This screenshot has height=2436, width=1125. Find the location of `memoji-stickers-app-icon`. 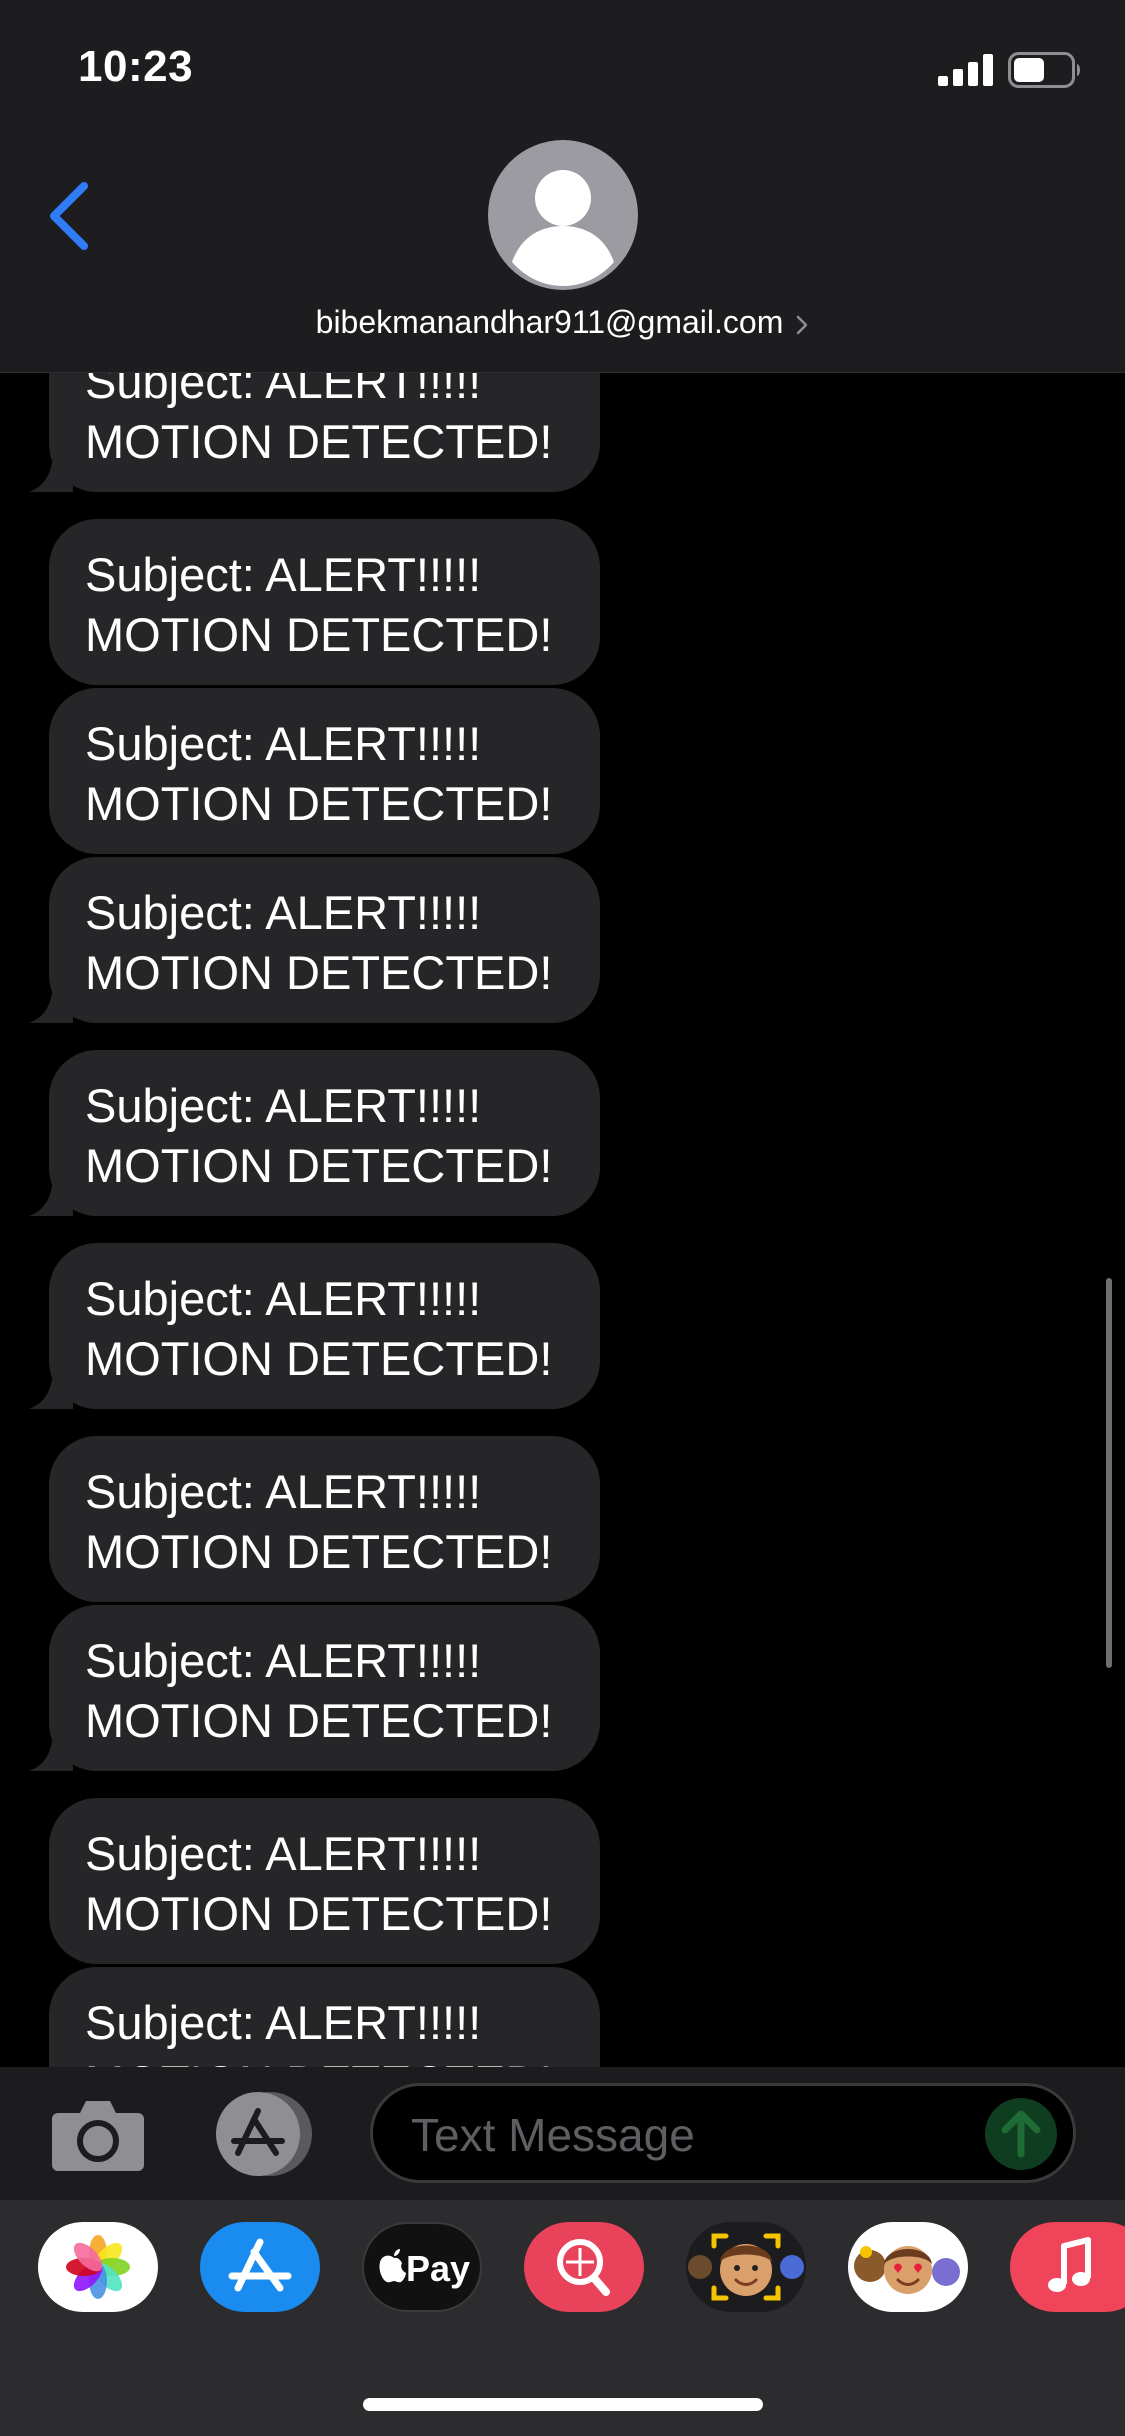

memoji-stickers-app-icon is located at coordinates (908, 2267).